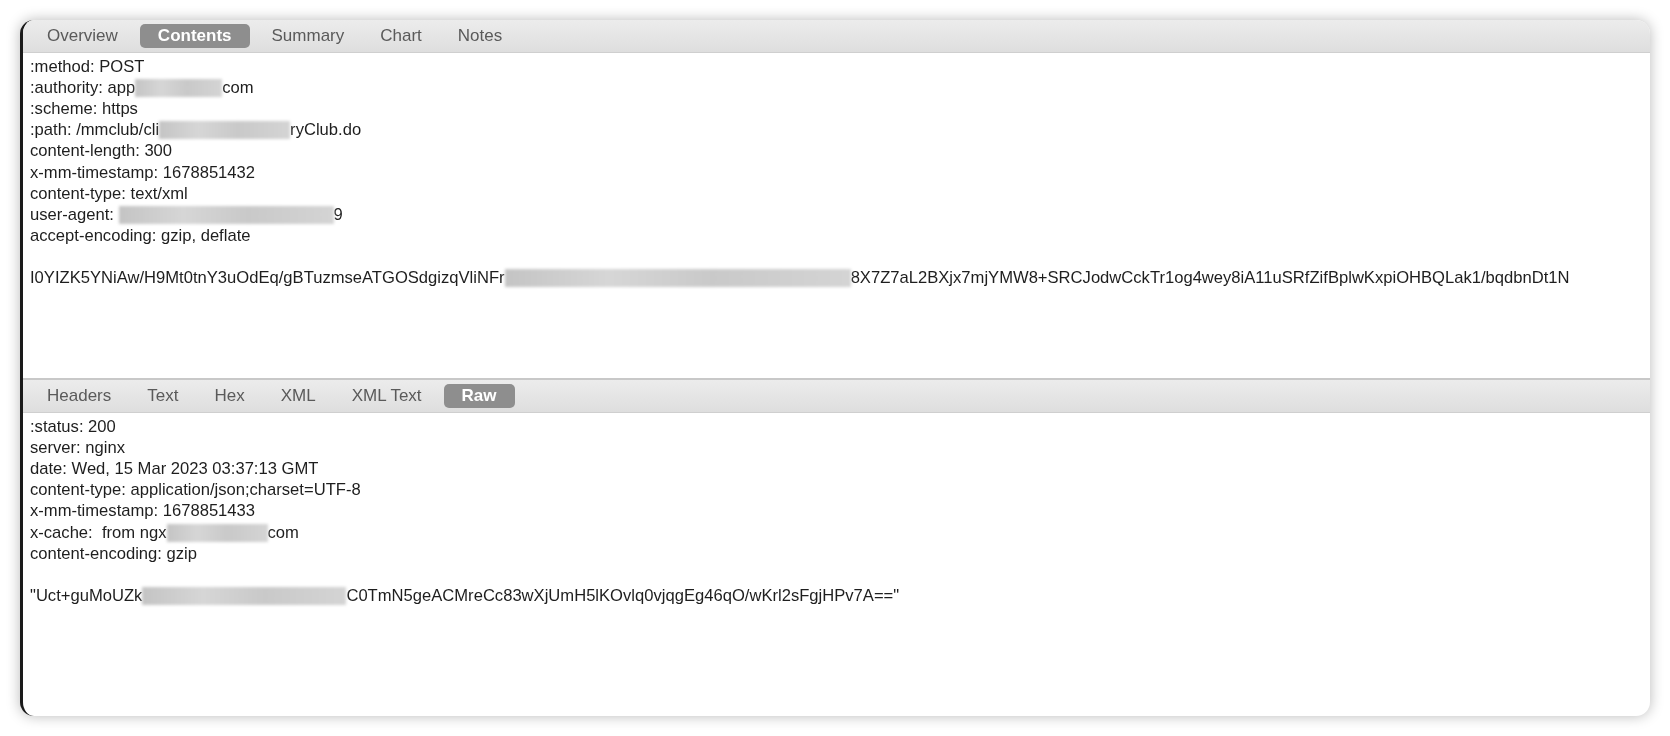 The image size is (1670, 736). I want to click on header-text: accept-encoding: gzip, deflate, so click(140, 236).